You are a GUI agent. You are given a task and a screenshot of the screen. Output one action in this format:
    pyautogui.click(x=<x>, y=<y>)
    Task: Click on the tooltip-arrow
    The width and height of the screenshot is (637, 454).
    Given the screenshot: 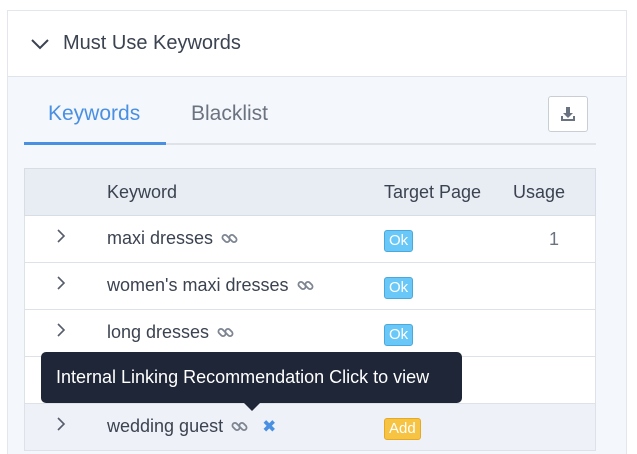 What is the action you would take?
    pyautogui.click(x=252, y=406)
    